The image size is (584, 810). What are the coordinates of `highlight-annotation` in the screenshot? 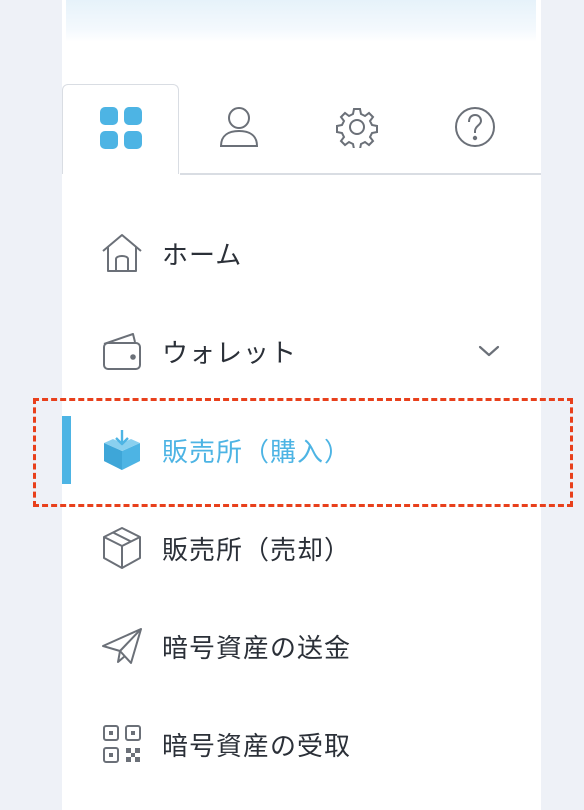 It's located at (303, 452).